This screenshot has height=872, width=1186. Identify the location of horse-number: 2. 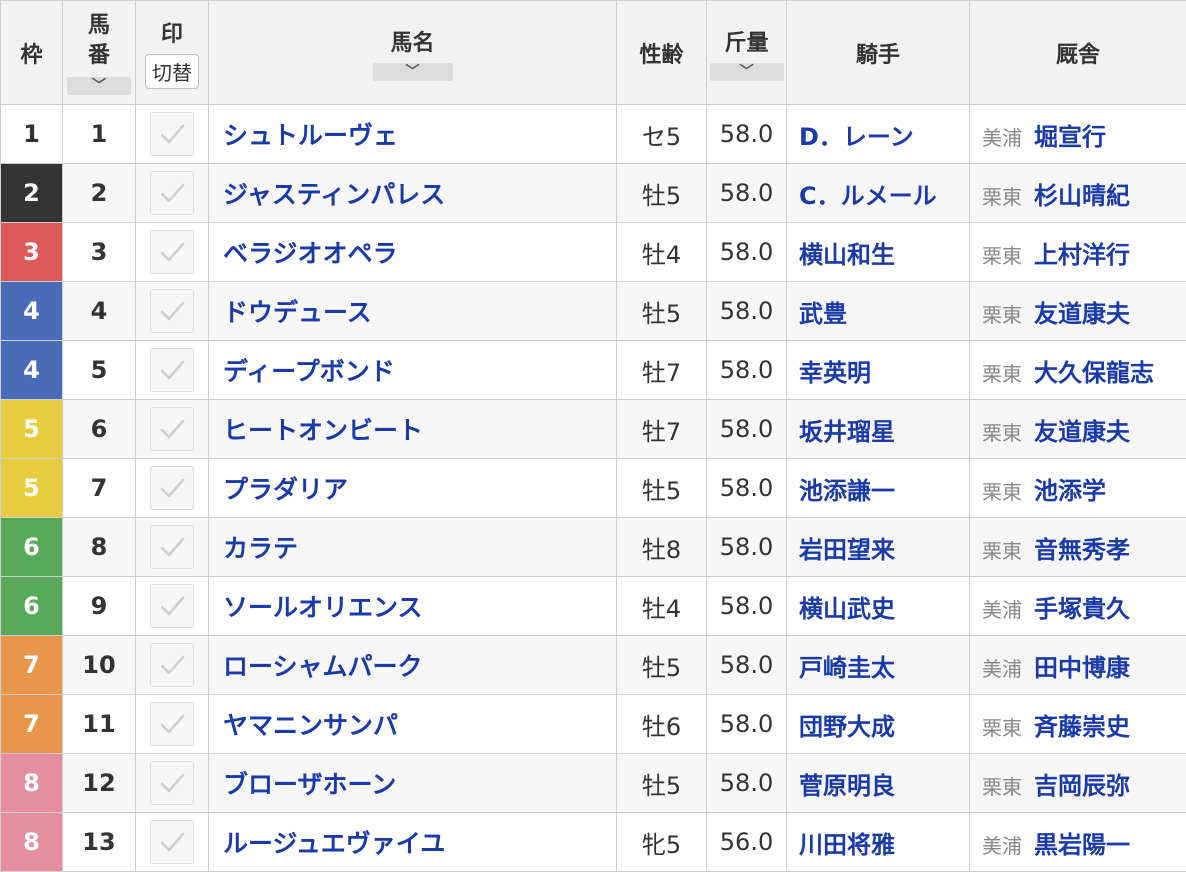
(99, 193).